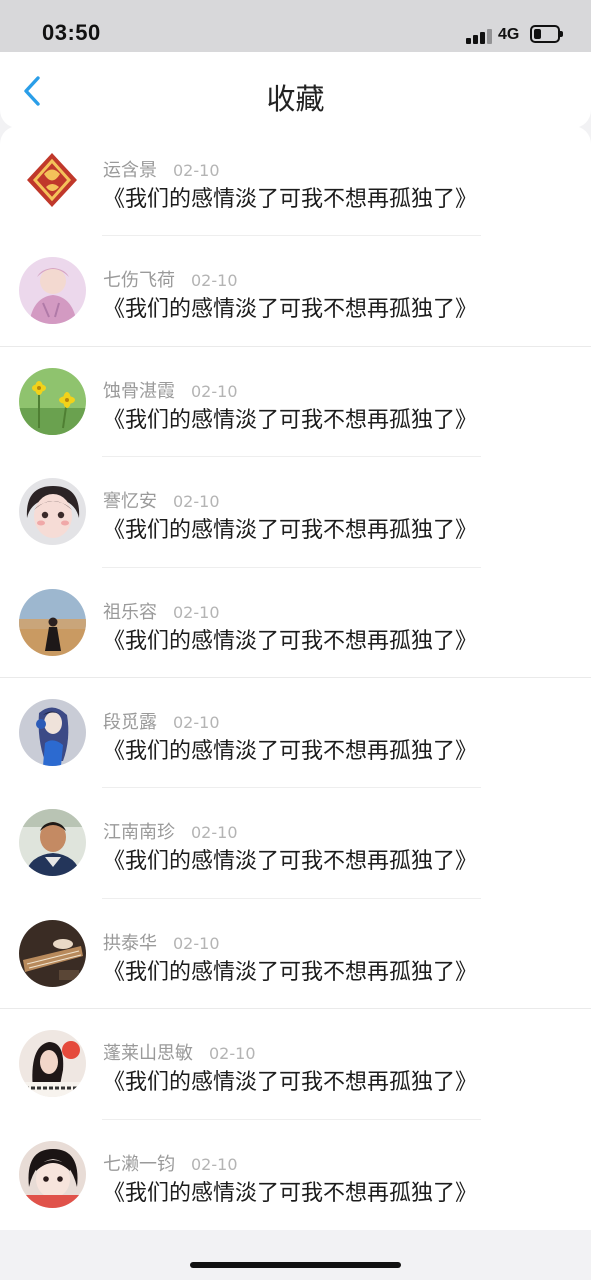 This screenshot has width=591, height=1280. What do you see at coordinates (161, 611) in the screenshot?
I see `name-row: 祖乐容 02-10` at bounding box center [161, 611].